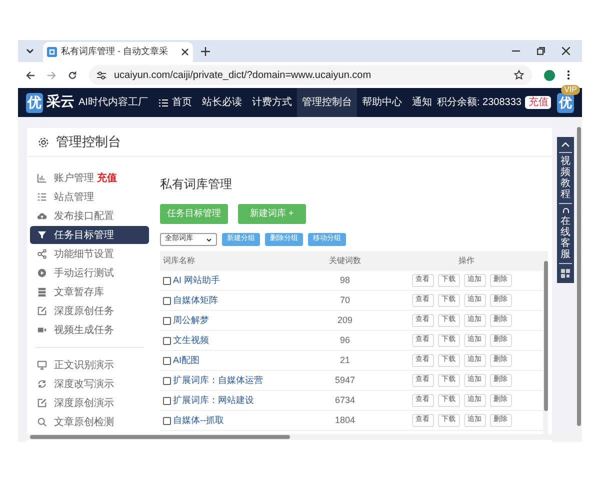 The width and height of the screenshot is (600, 480). What do you see at coordinates (326, 102) in the screenshot?
I see `nav-link: 管理控制台` at bounding box center [326, 102].